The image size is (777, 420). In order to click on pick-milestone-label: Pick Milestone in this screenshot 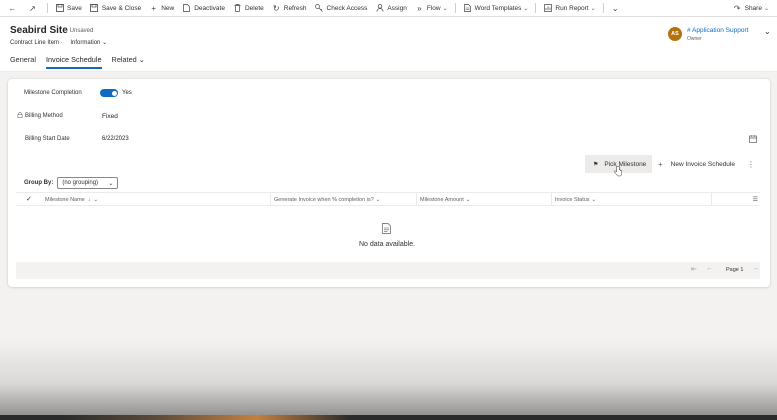, I will do `click(625, 164)`.